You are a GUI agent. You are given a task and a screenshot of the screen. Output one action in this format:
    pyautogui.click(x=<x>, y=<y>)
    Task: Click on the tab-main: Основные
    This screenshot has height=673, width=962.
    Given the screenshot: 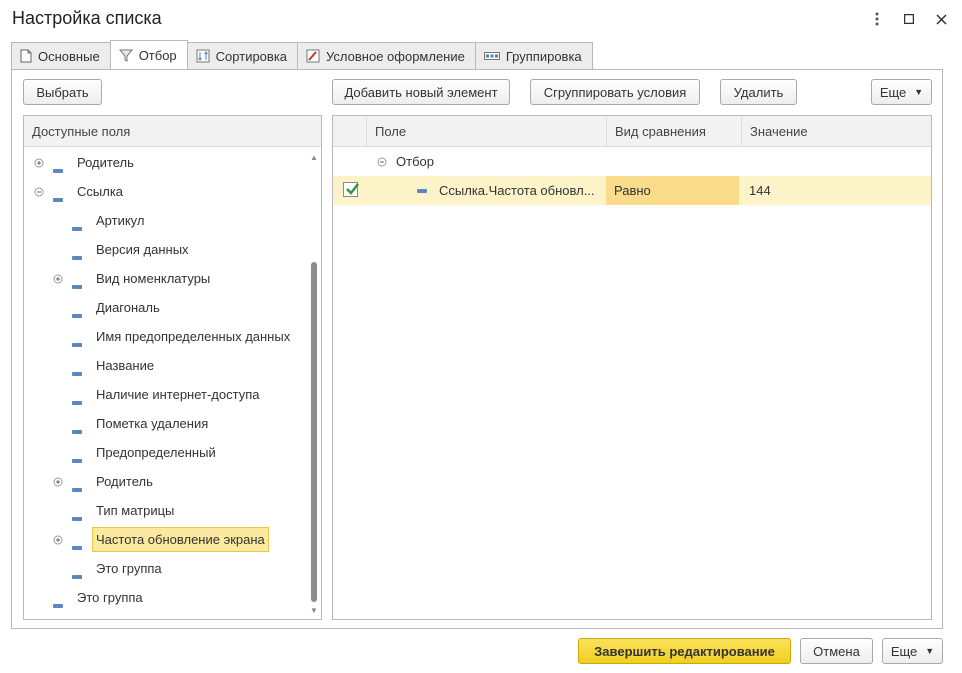 What is the action you would take?
    pyautogui.click(x=61, y=55)
    